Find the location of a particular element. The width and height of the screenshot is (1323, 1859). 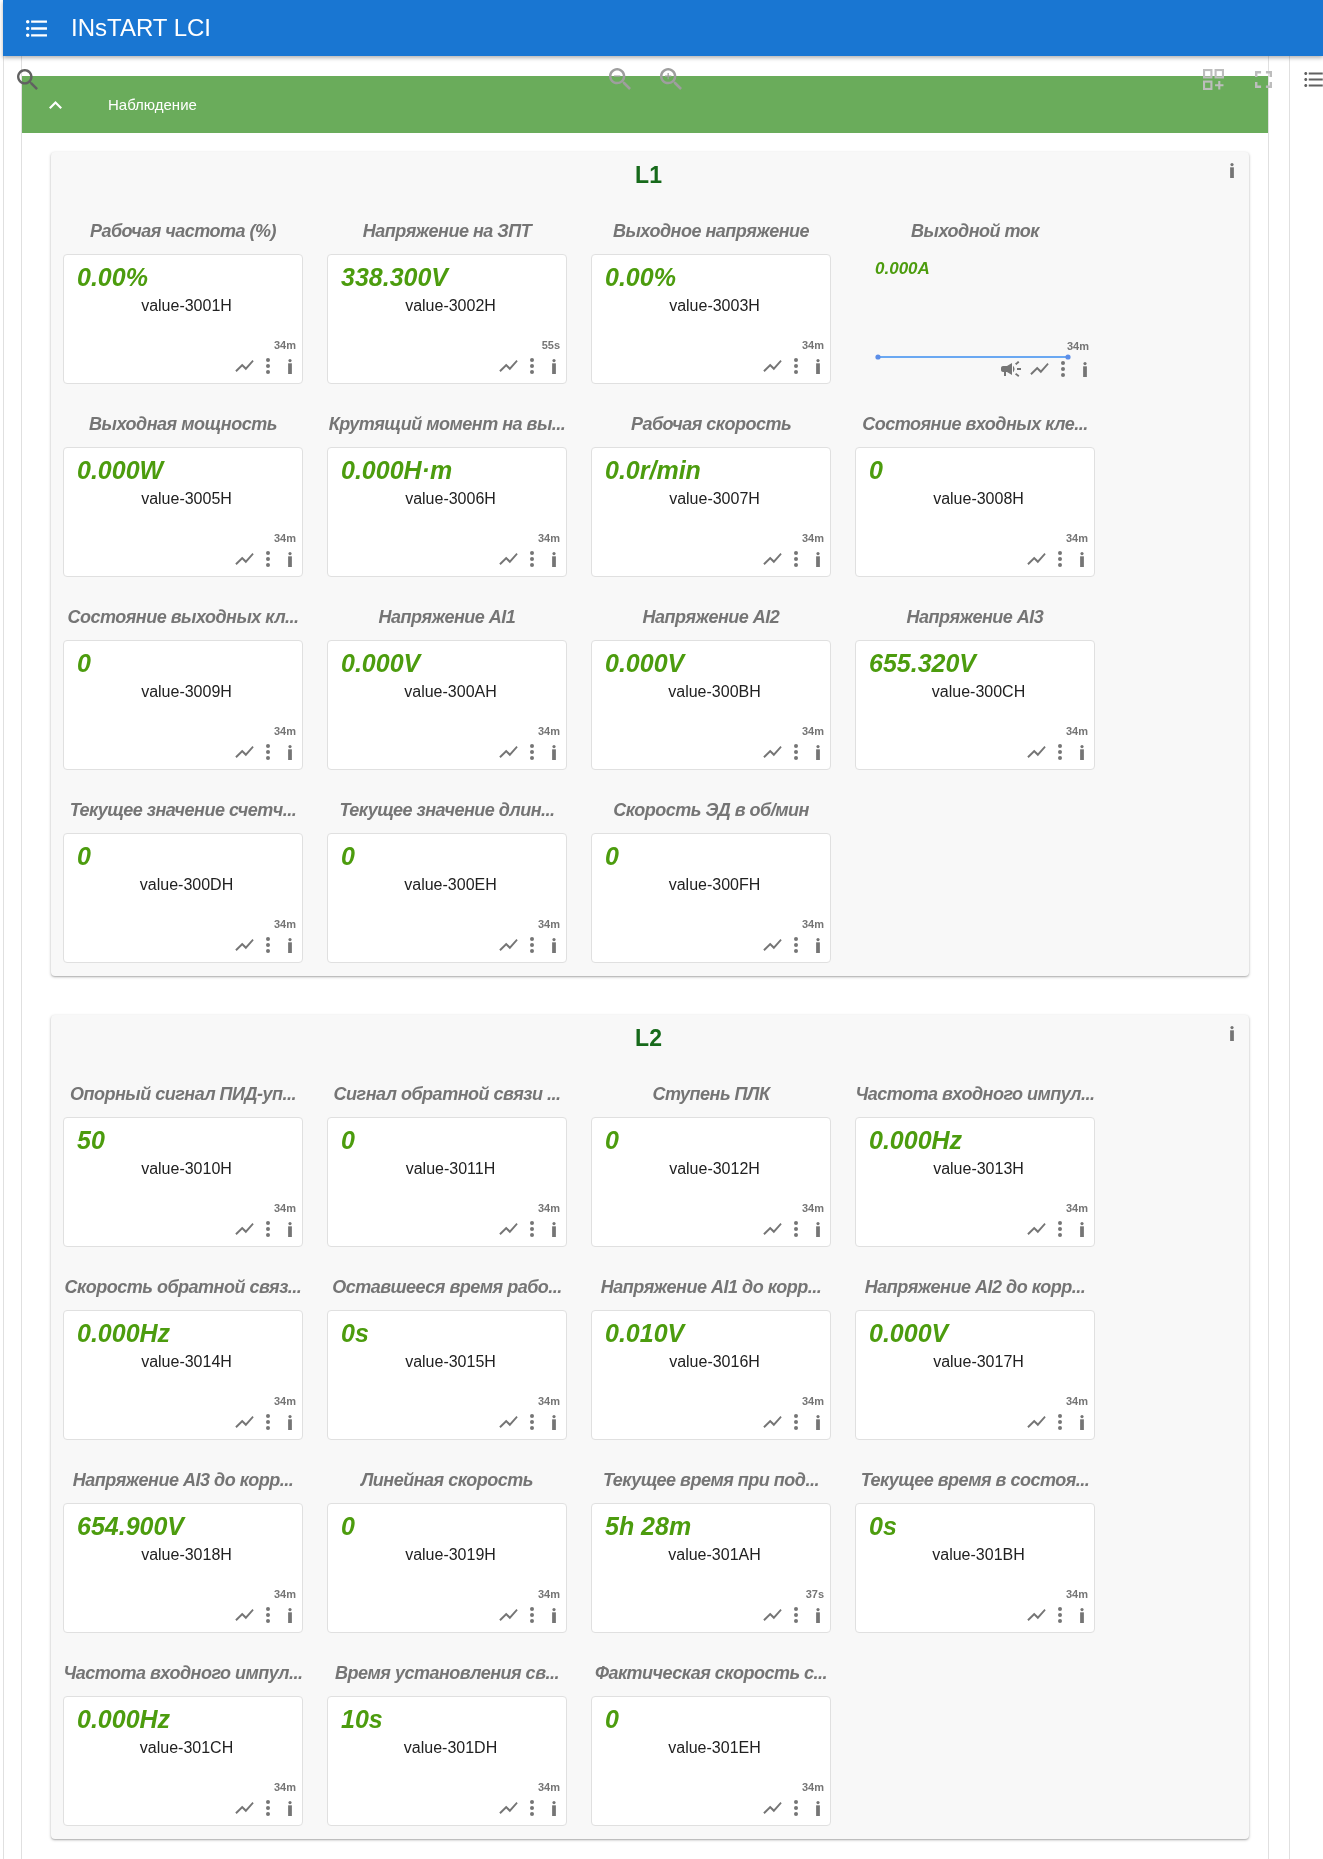

chevron-icon is located at coordinates (55, 104).